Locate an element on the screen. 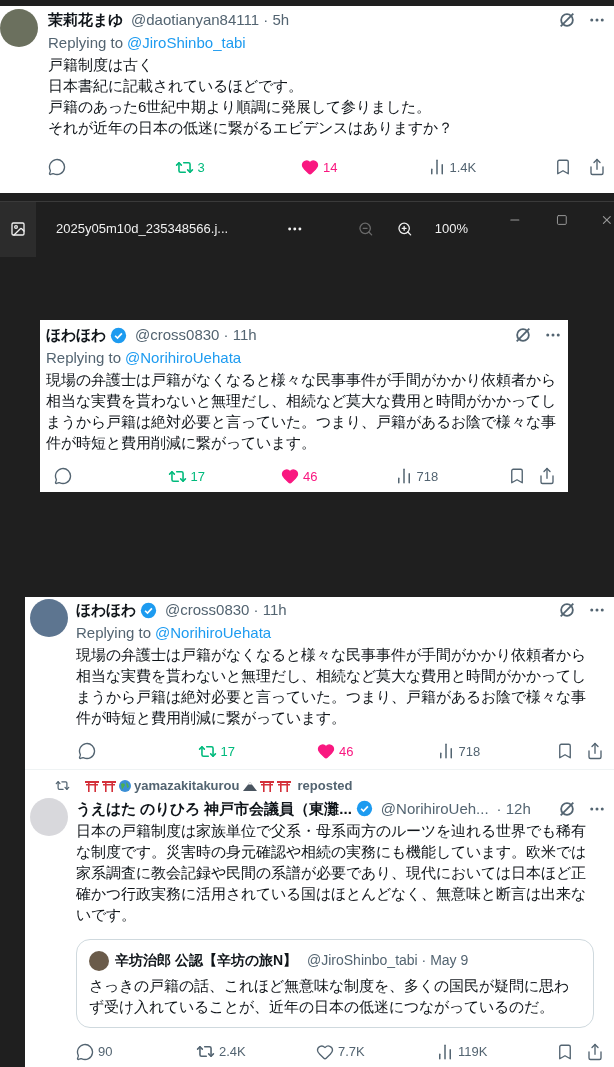 This screenshot has height=1067, width=614. bar-chart-icon is located at coordinates (445, 1051).